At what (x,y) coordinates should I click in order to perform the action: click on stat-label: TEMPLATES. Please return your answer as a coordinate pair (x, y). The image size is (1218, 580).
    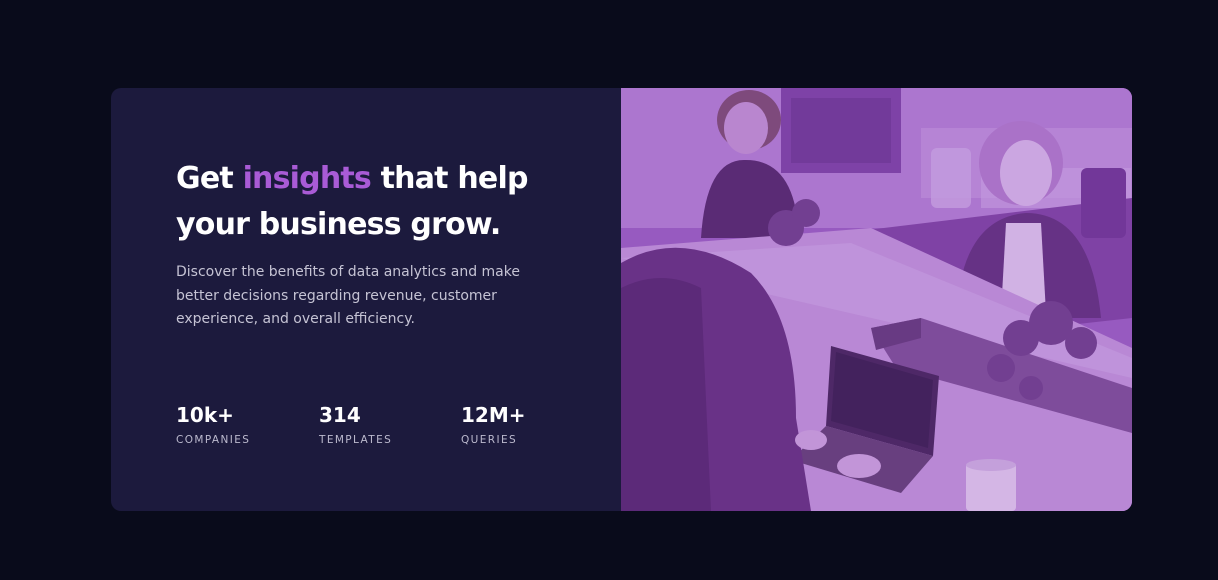
    Looking at the image, I should click on (356, 440).